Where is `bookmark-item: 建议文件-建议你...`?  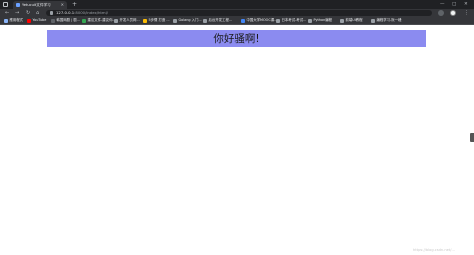
bookmark-item: 建议文件-建议你... is located at coordinates (99, 20).